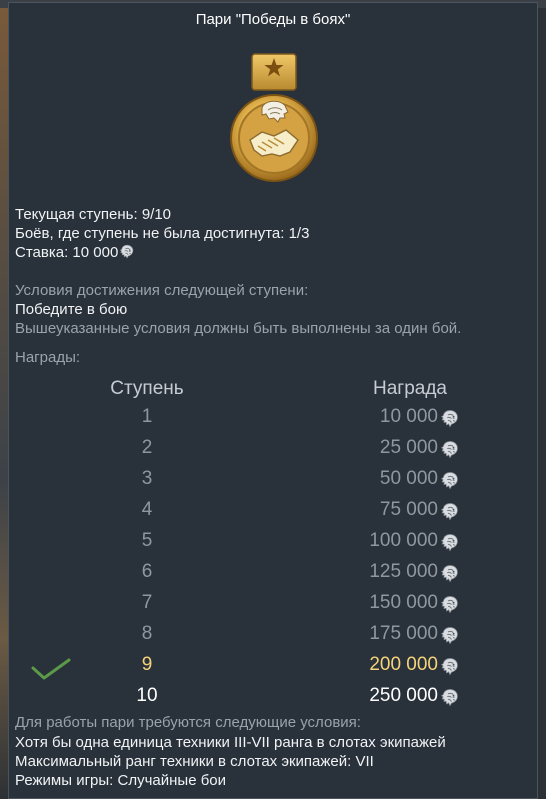 The width and height of the screenshot is (546, 799). Describe the element at coordinates (147, 478) in the screenshot. I see `reward-step: 3` at that location.